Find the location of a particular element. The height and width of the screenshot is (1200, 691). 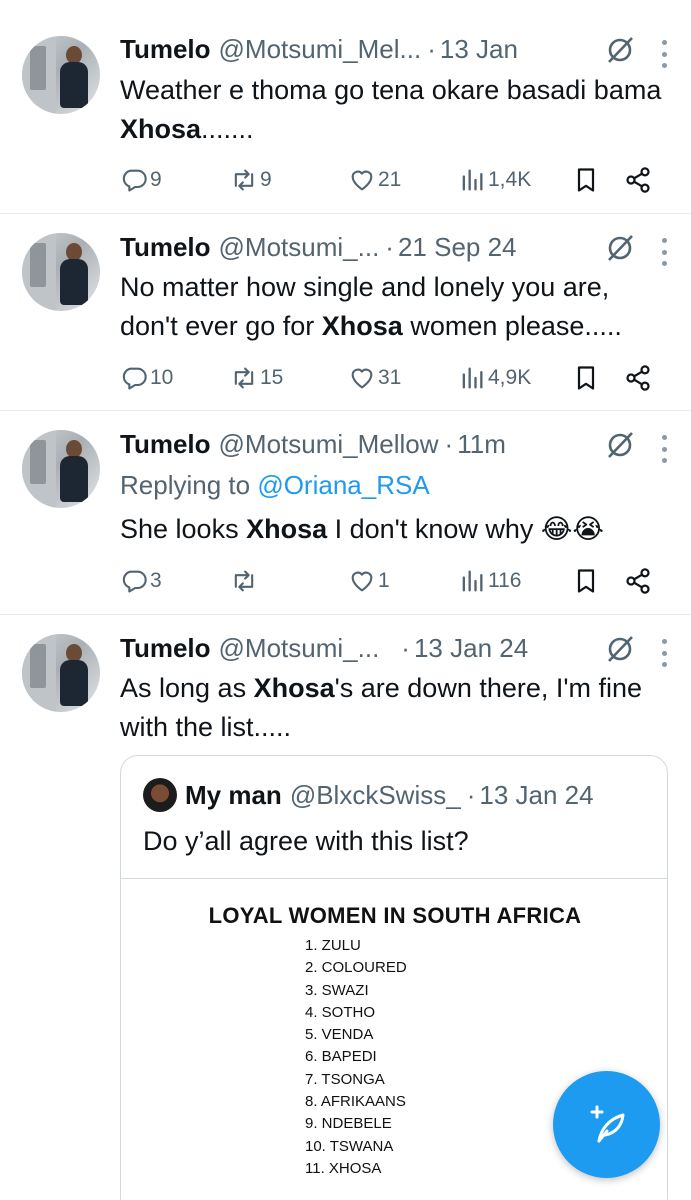

tweet-actions: 9 9 21 1,4K is located at coordinates (390, 180).